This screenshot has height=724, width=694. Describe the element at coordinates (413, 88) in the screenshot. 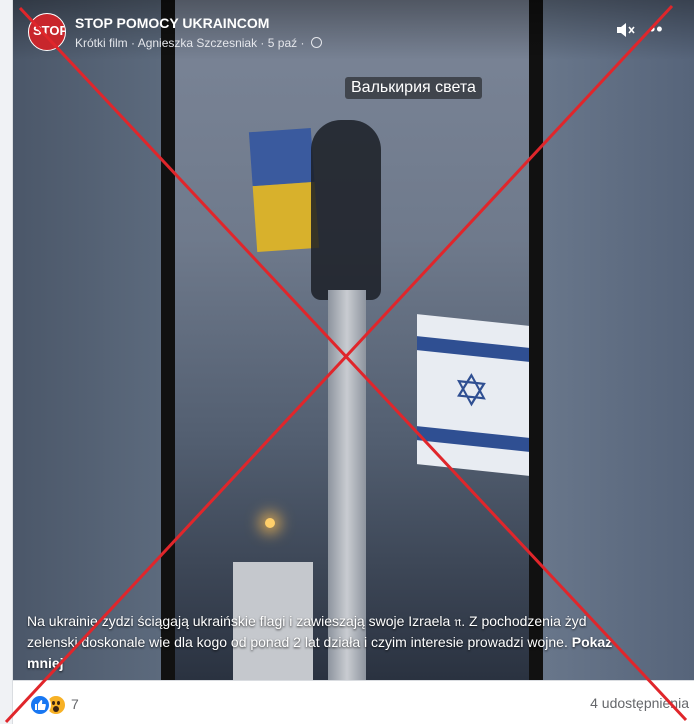

I see `video-watermark: Валькирия света` at that location.